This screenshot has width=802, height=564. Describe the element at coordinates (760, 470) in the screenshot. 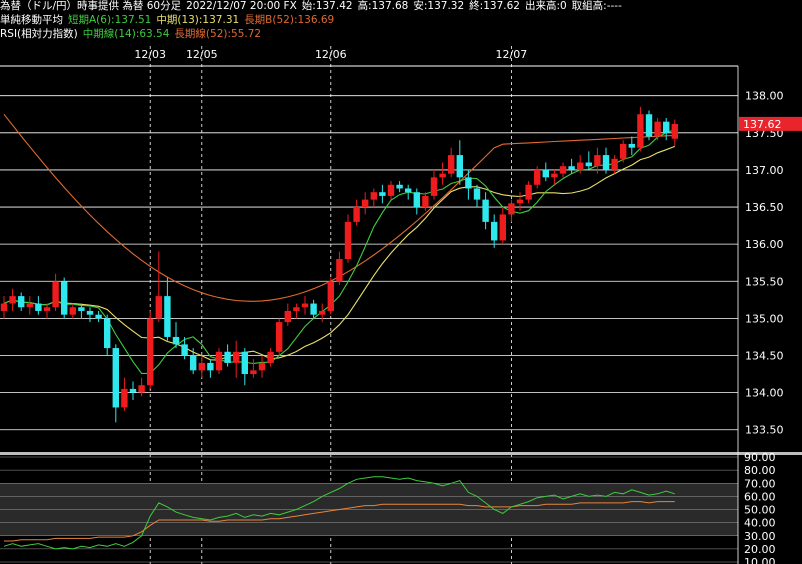

I see `rsi-tick-label: 80.00` at that location.